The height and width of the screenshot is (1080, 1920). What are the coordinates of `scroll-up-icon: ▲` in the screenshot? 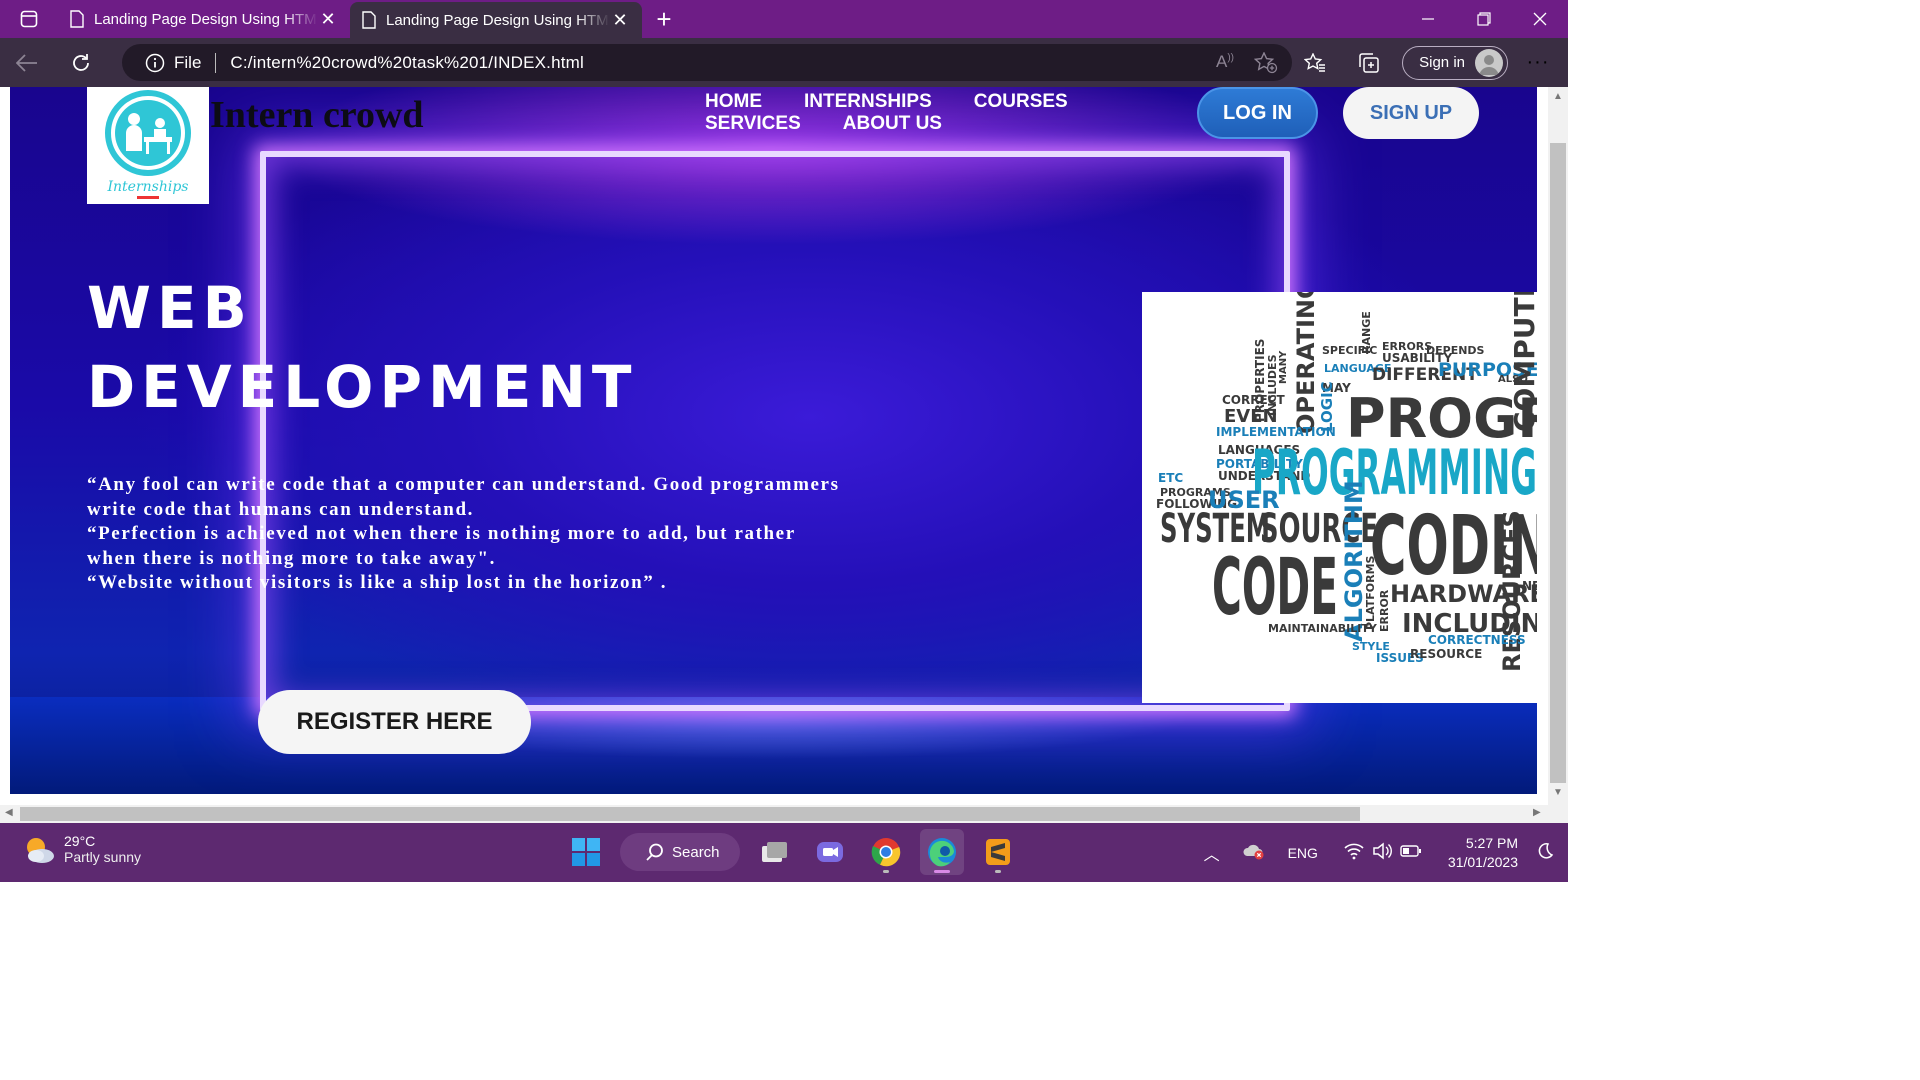 It's located at (1558, 96).